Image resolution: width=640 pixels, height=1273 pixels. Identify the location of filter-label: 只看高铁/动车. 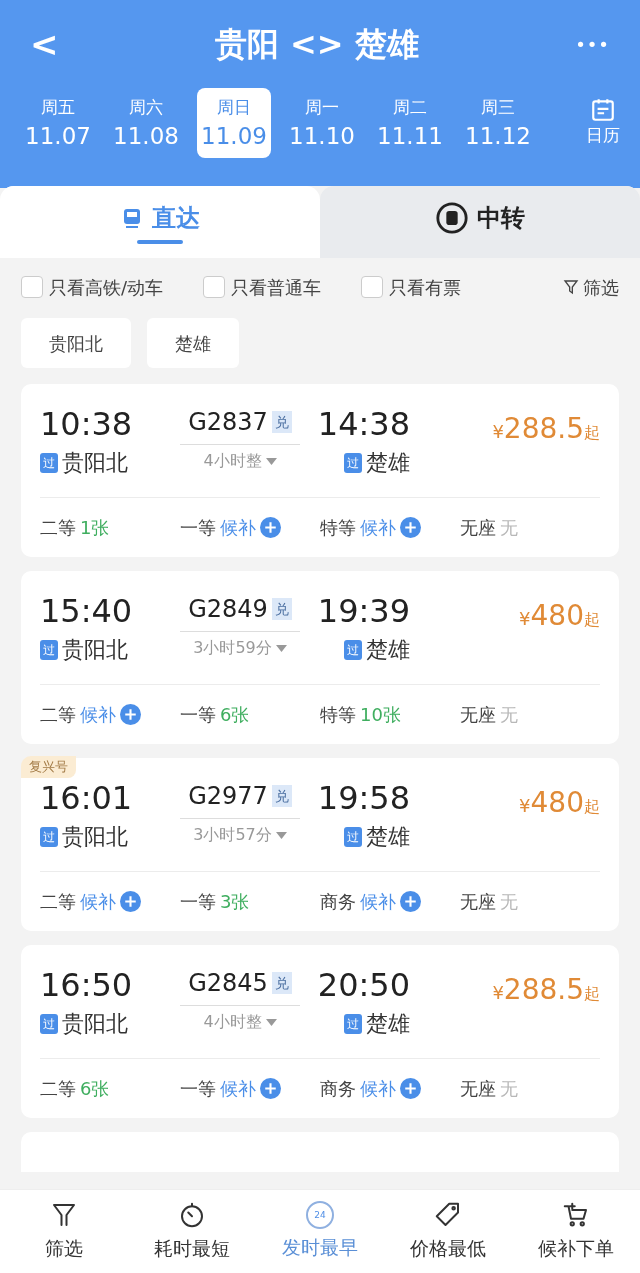
(106, 287).